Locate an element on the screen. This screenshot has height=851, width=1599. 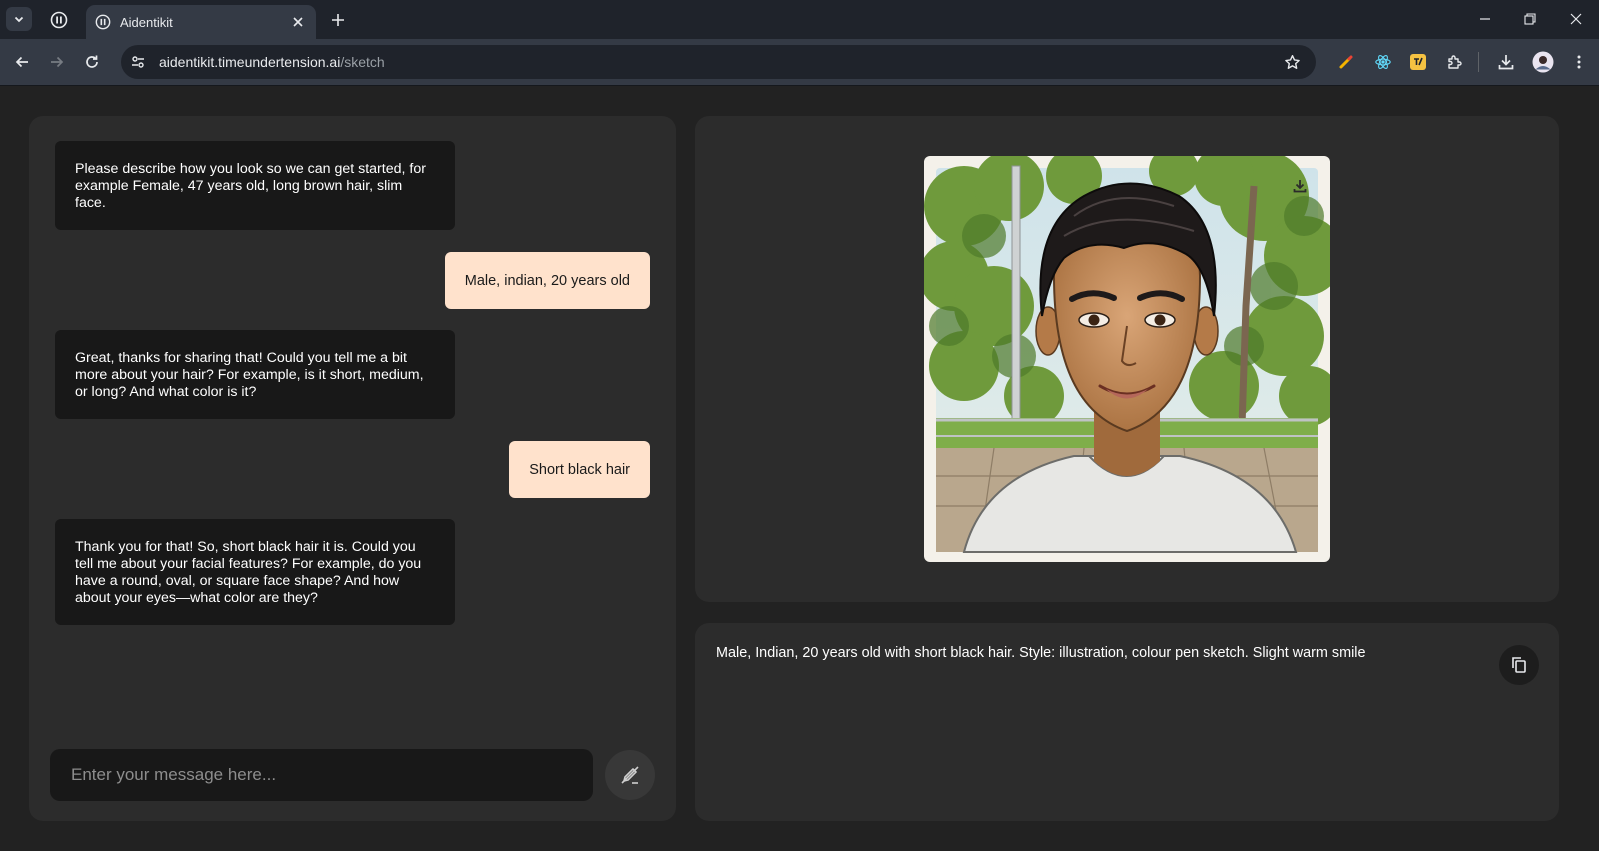
user-message: Male, indian, 20 years old is located at coordinates (547, 280).